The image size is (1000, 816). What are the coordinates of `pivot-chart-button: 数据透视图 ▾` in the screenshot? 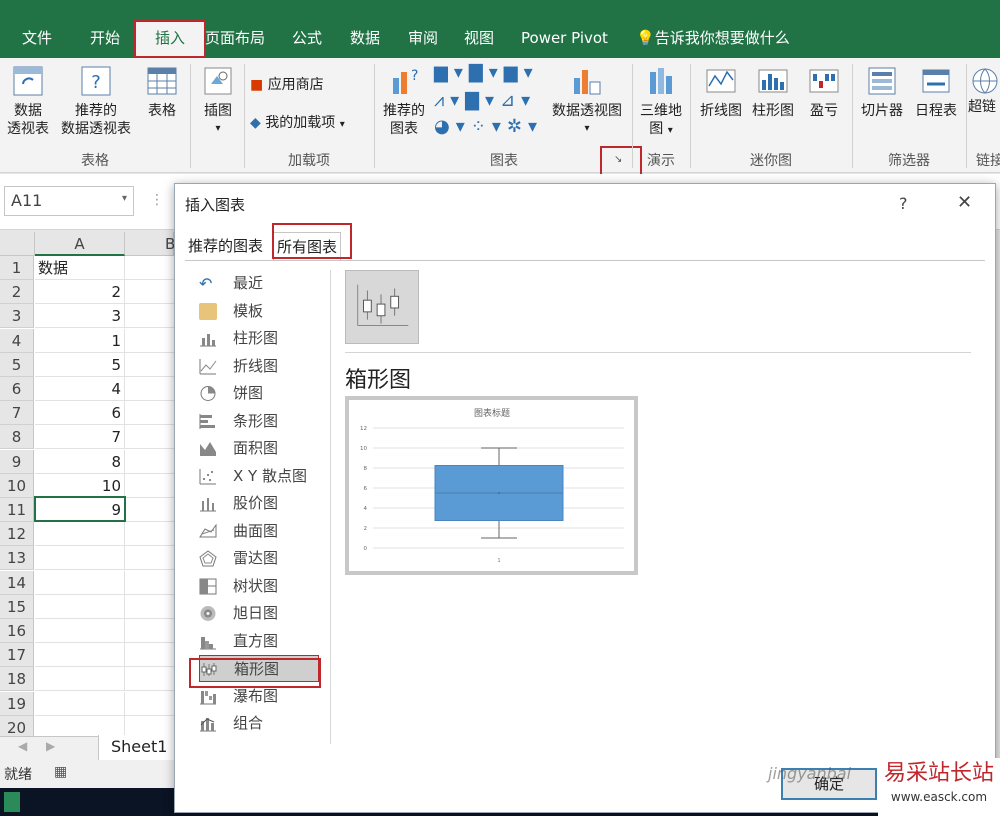 It's located at (587, 101).